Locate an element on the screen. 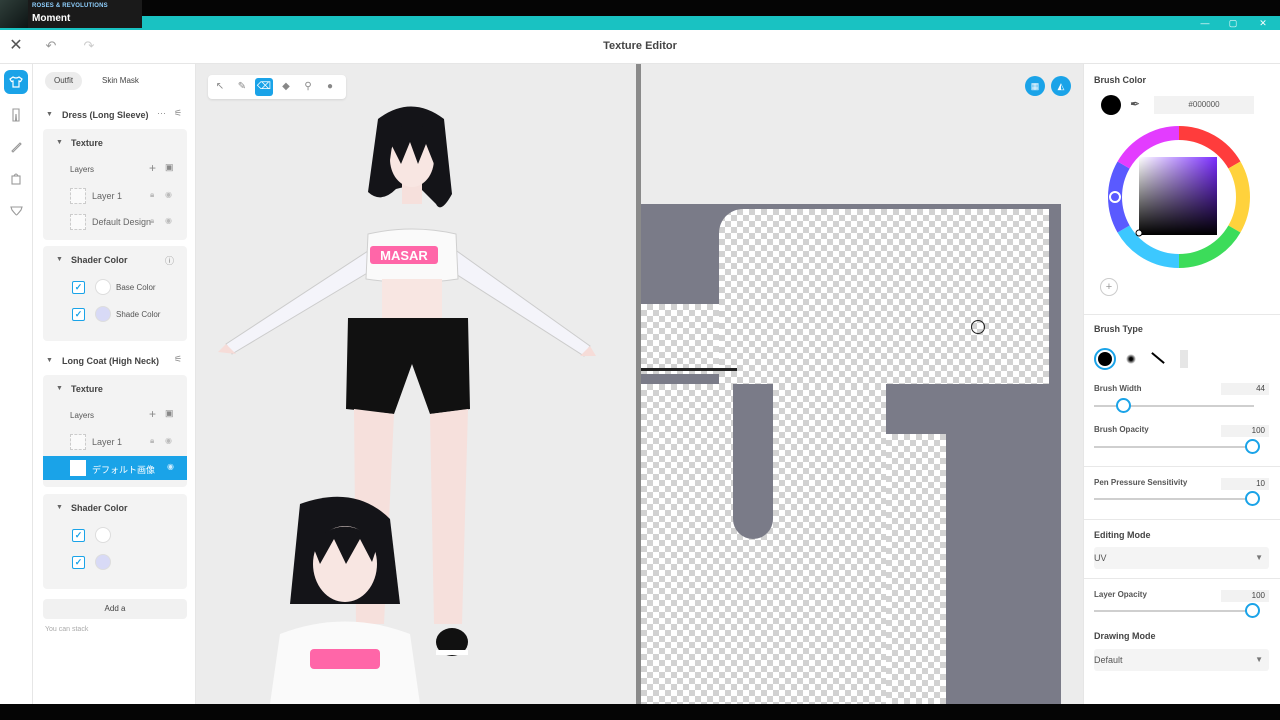 The height and width of the screenshot is (720, 1280). brush-opacity-slider is located at coordinates (1177, 446).